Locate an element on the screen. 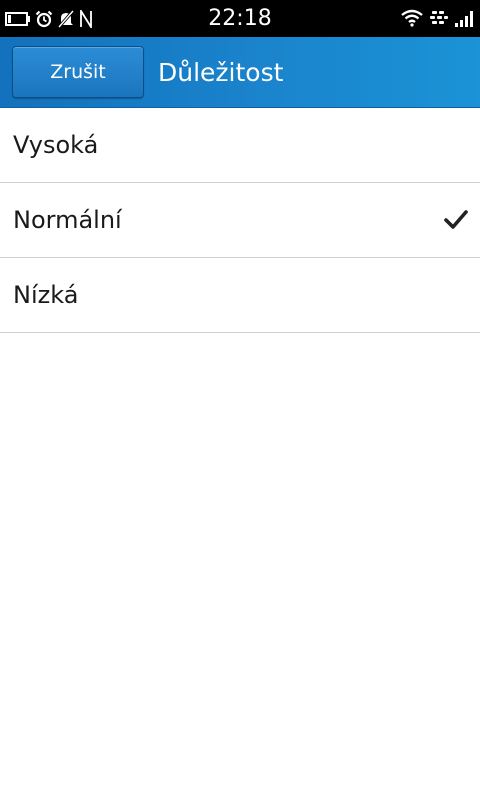  option-label: Nízká is located at coordinates (46, 295).